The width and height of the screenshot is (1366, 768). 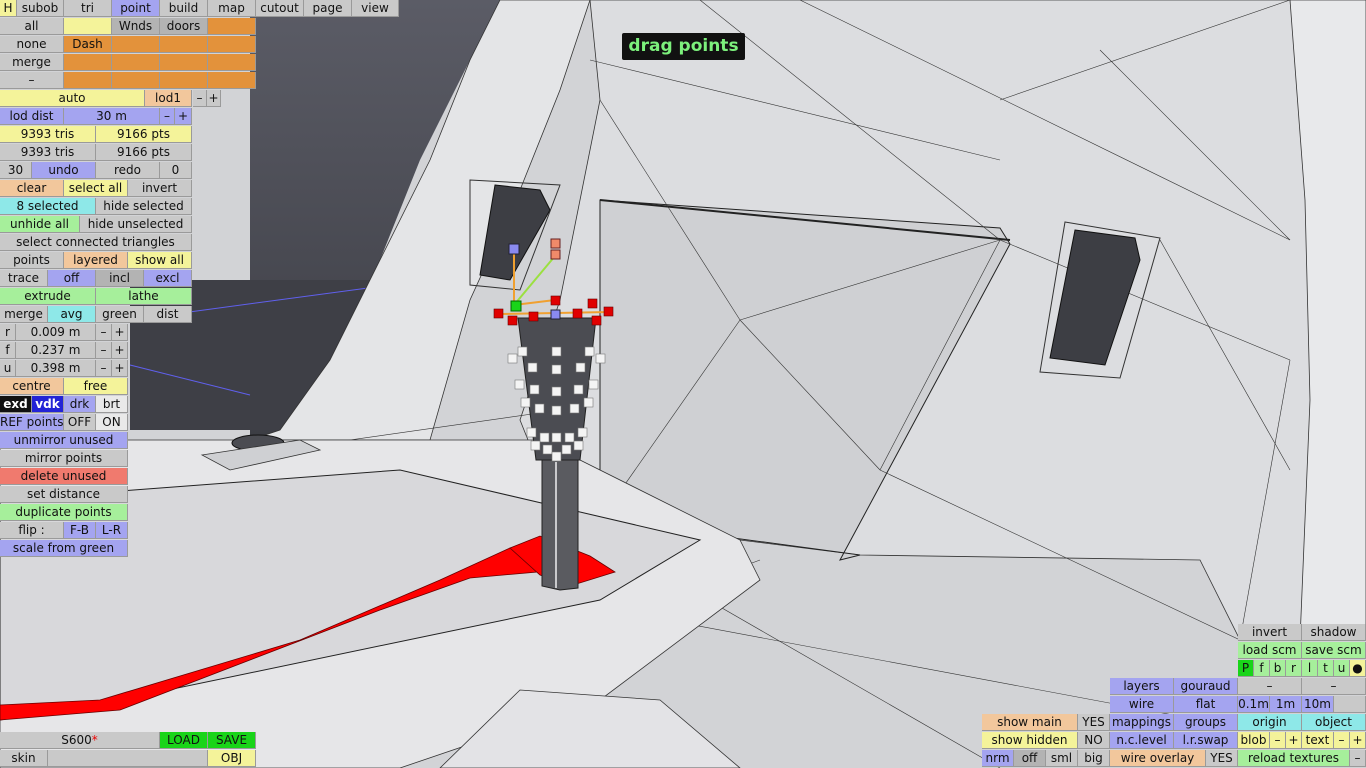 I want to click on ref-off-button: OFF, so click(x=80, y=422).